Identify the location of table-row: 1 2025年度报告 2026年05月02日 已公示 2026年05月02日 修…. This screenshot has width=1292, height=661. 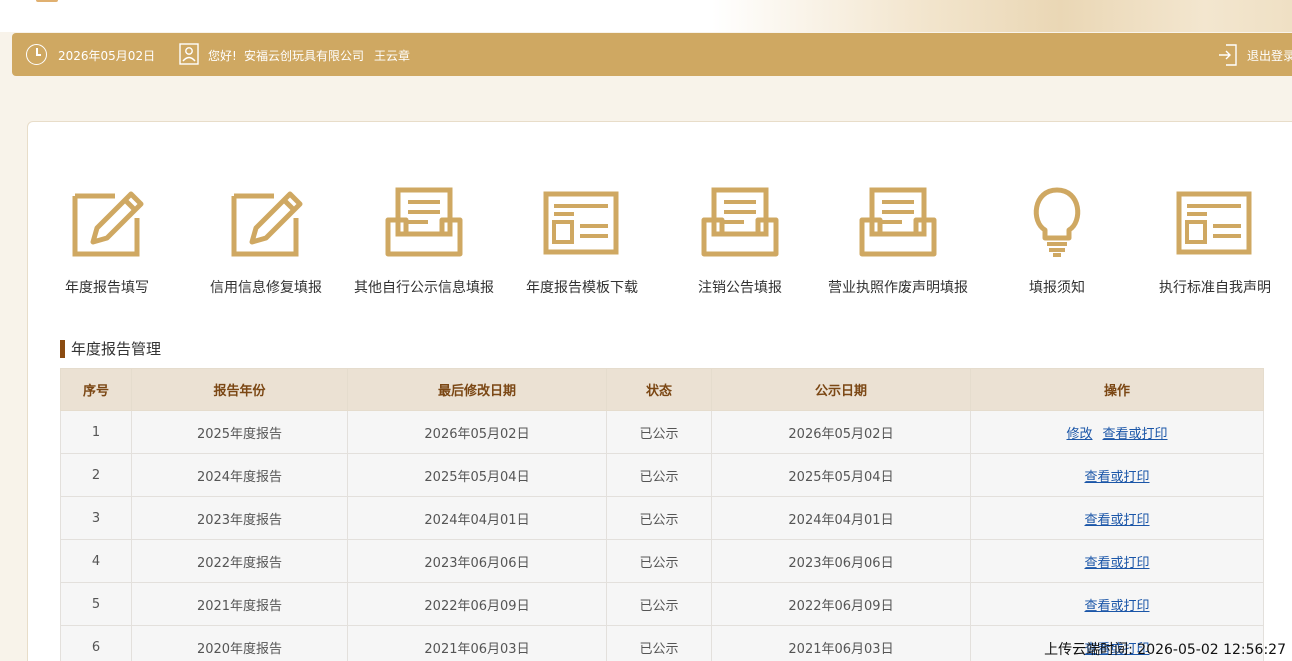
(662, 432).